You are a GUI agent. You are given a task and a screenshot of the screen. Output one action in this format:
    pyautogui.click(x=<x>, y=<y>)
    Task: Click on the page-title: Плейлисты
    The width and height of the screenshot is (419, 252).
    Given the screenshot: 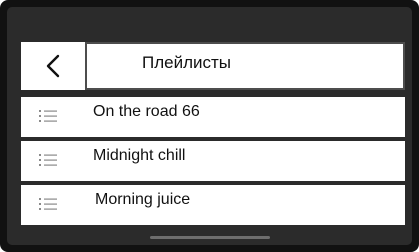 What is the action you would take?
    pyautogui.click(x=187, y=62)
    